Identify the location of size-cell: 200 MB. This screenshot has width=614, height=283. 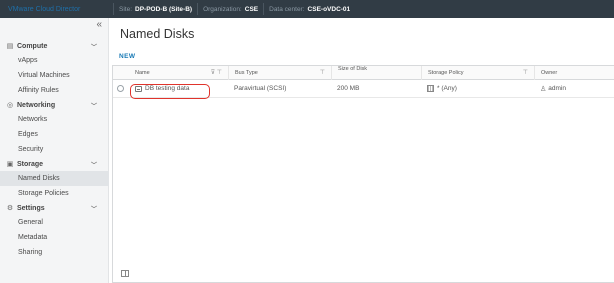
(348, 88).